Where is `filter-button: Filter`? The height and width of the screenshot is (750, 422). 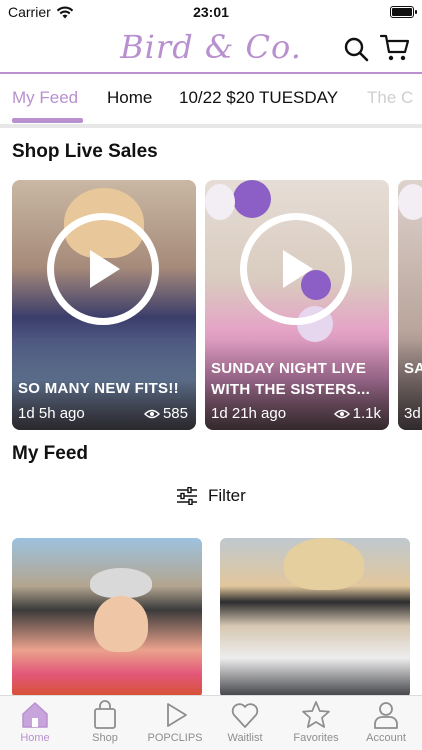 filter-button: Filter is located at coordinates (211, 496).